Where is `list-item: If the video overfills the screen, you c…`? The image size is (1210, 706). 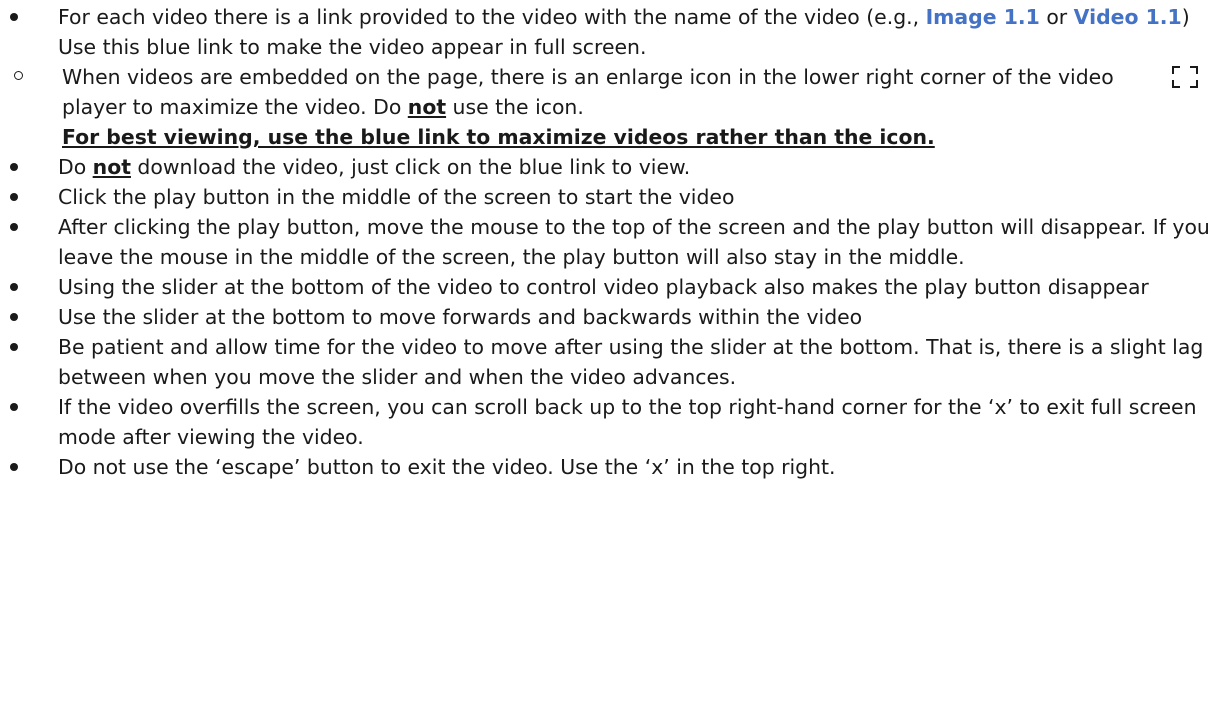
list-item: If the video overfills the screen, you c… is located at coordinates (605, 422).